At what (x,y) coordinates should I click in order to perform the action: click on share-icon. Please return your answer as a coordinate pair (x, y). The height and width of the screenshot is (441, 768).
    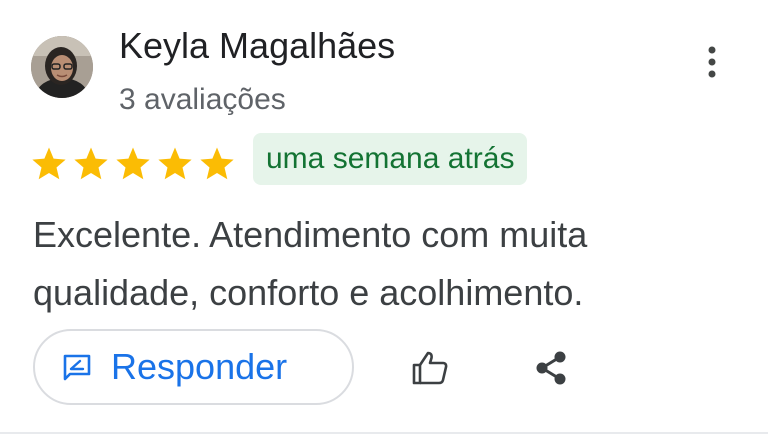
    Looking at the image, I should click on (551, 368).